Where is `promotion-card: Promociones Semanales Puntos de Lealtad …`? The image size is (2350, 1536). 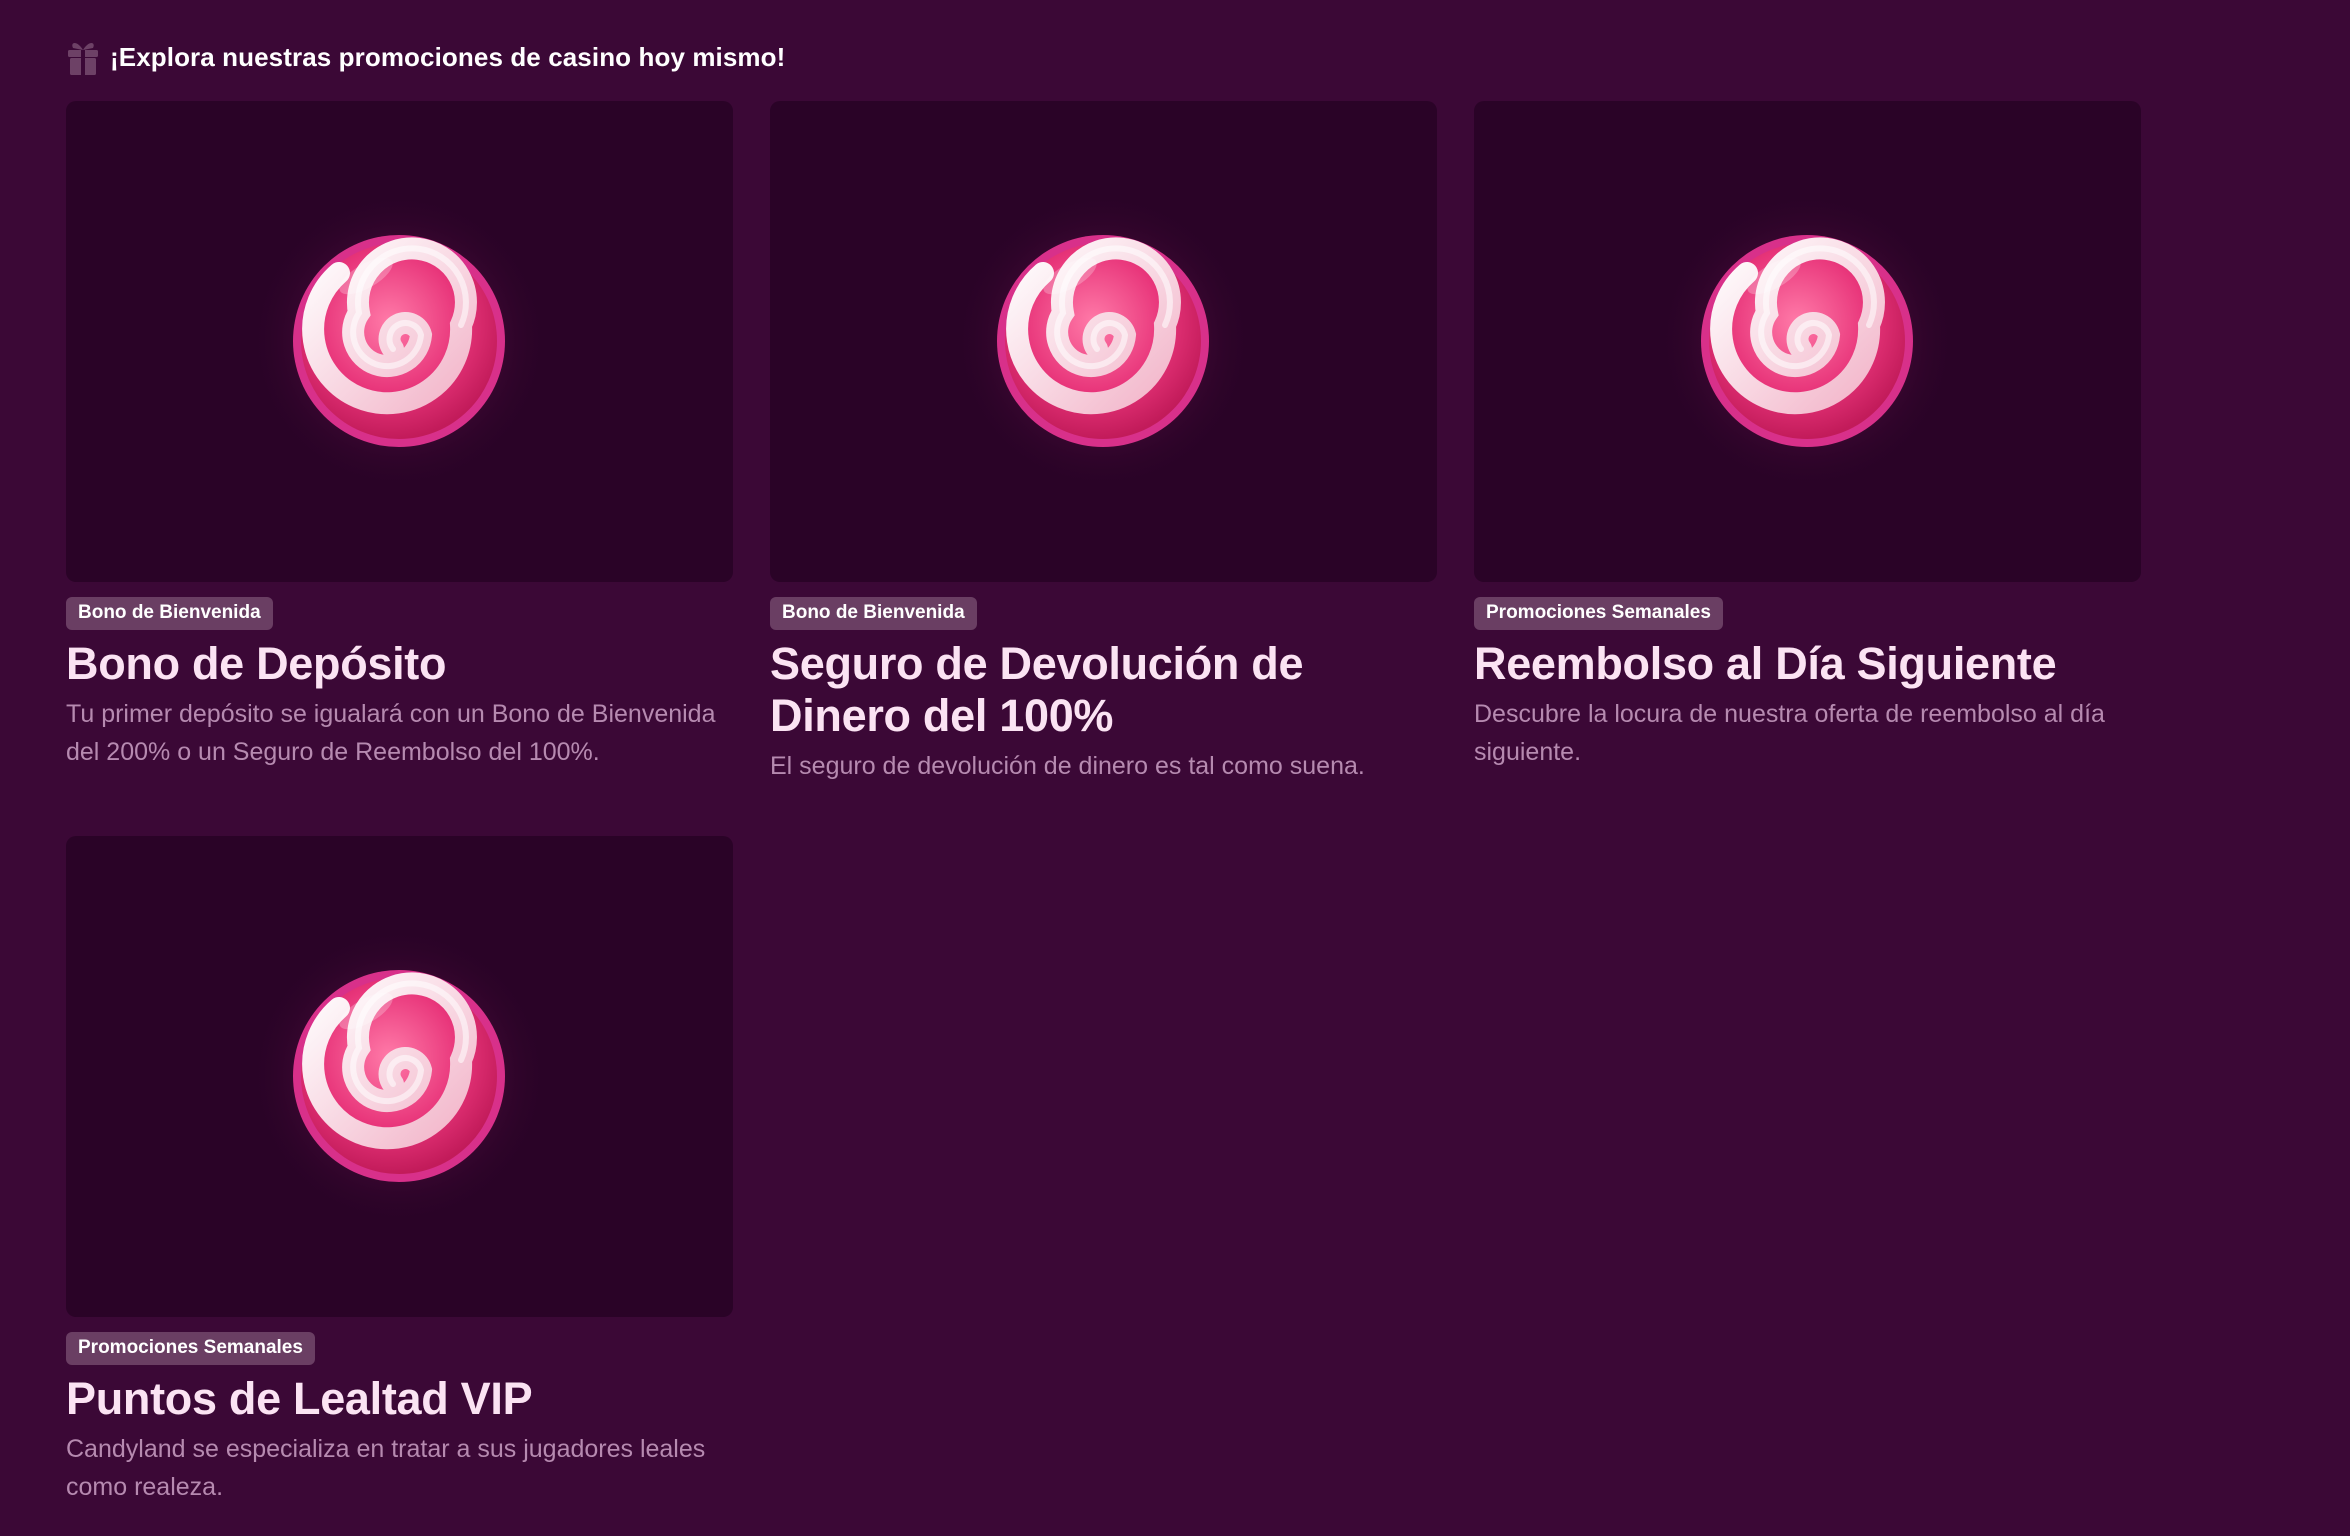
promotion-card: Promociones Semanales Puntos de Lealtad … is located at coordinates (399, 1171).